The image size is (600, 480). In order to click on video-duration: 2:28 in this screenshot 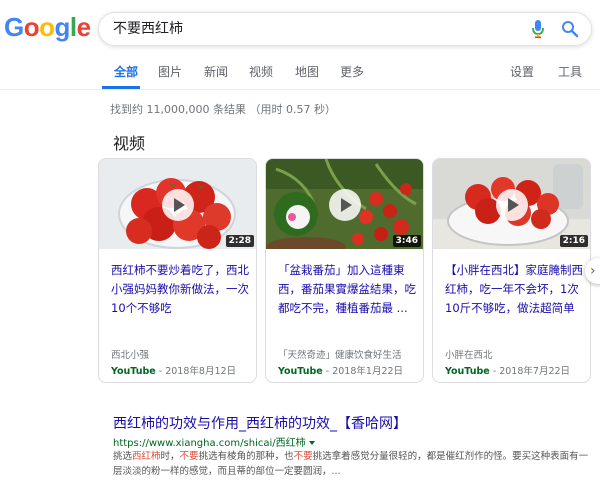, I will do `click(239, 241)`.